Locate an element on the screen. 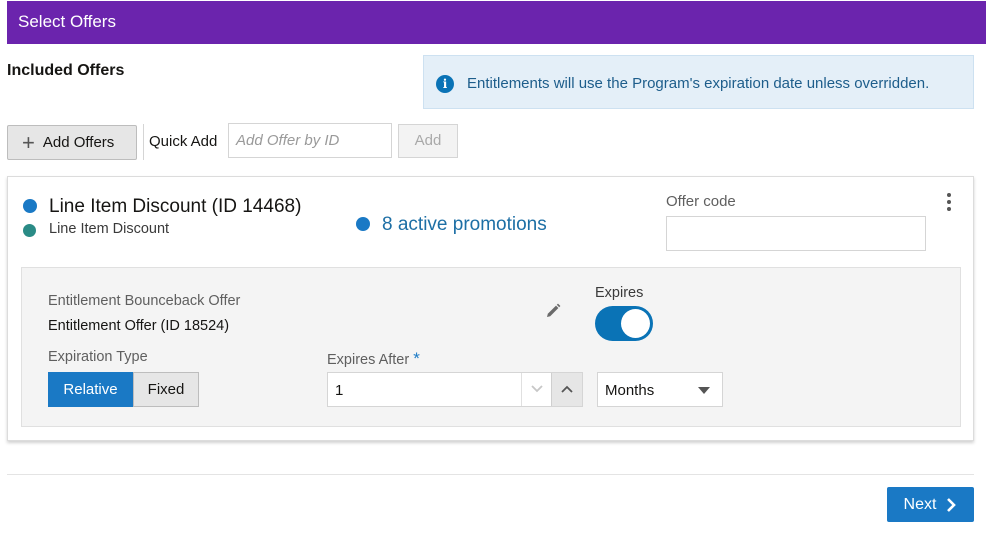  add-button: Add is located at coordinates (428, 141).